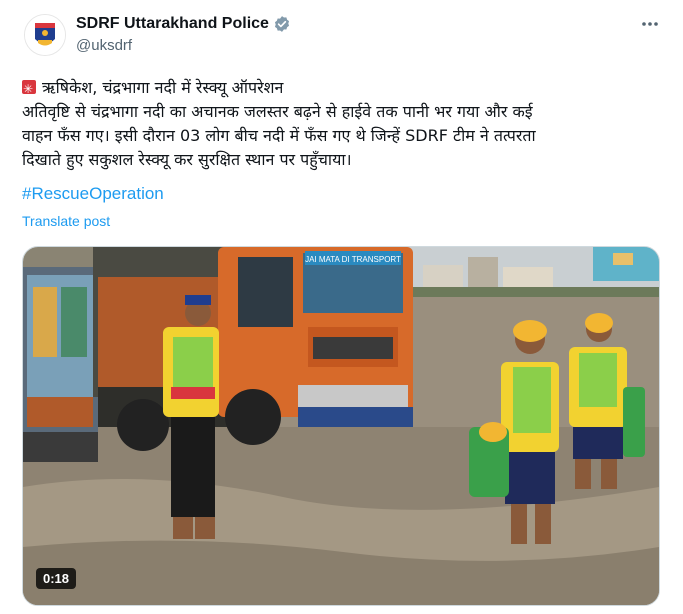 This screenshot has width=683, height=614. Describe the element at coordinates (56, 578) in the screenshot. I see `video-duration-badge: 0:18` at that location.